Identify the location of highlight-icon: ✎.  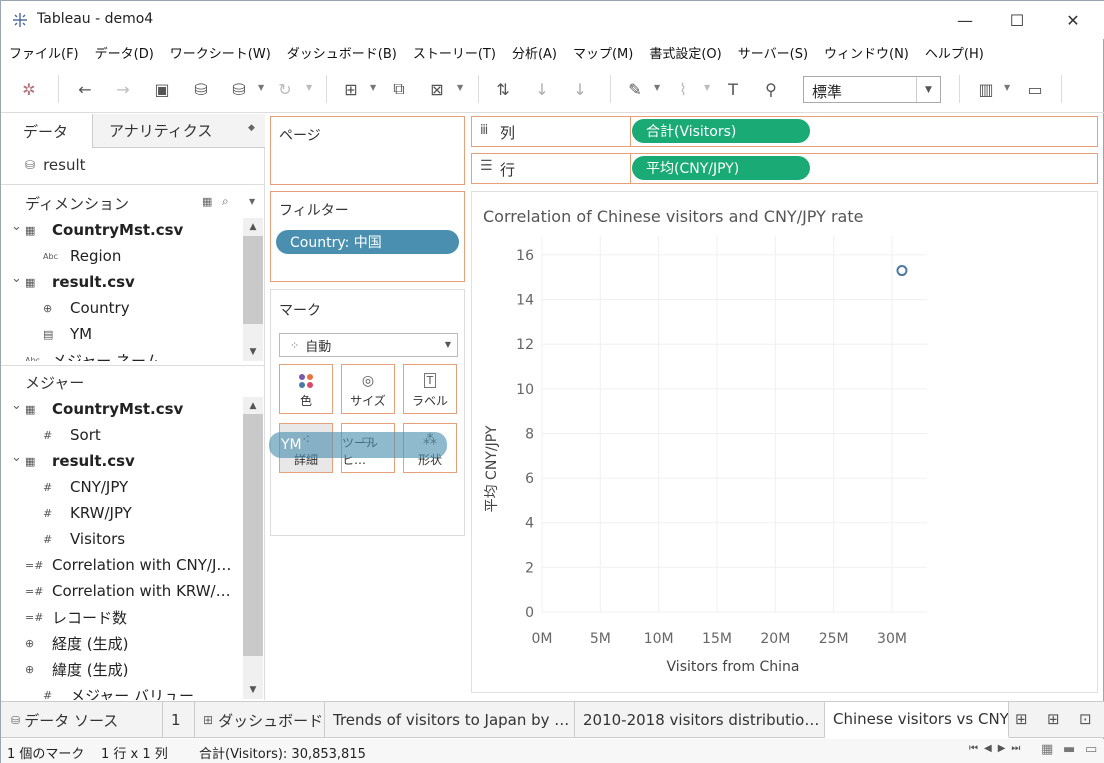
(635, 89).